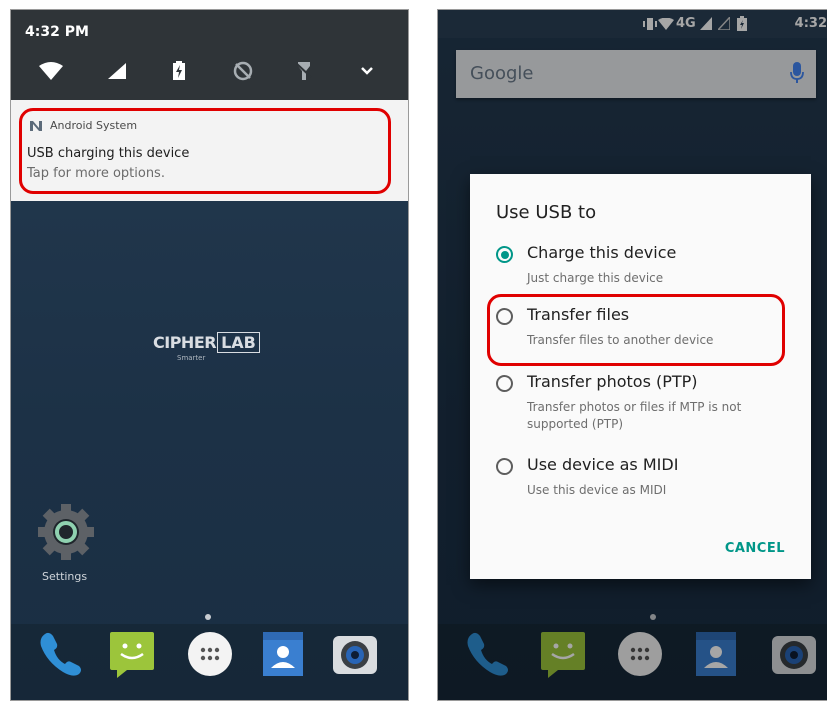 This screenshot has width=827, height=708. Describe the element at coordinates (65, 576) in the screenshot. I see `settings-app-label: Settings` at that location.